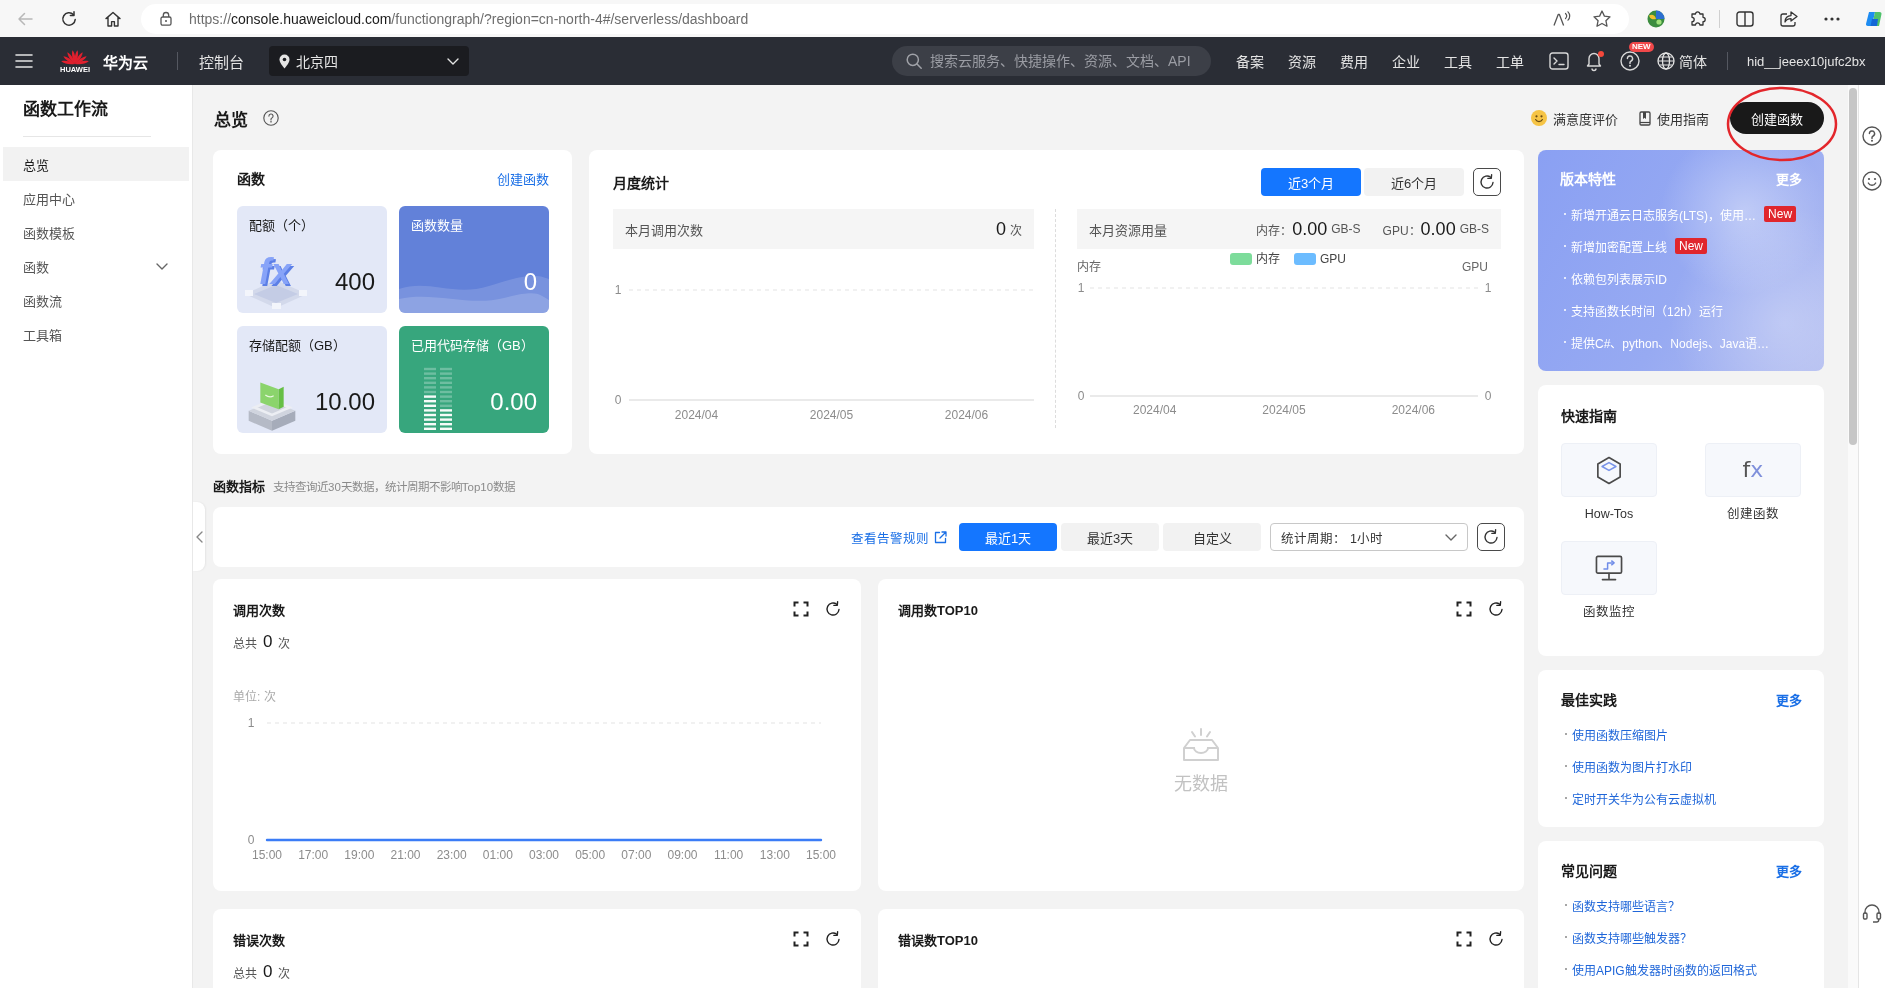 This screenshot has height=988, width=1885. Describe the element at coordinates (259, 610) in the screenshot. I see `card-title: 调用次数` at that location.